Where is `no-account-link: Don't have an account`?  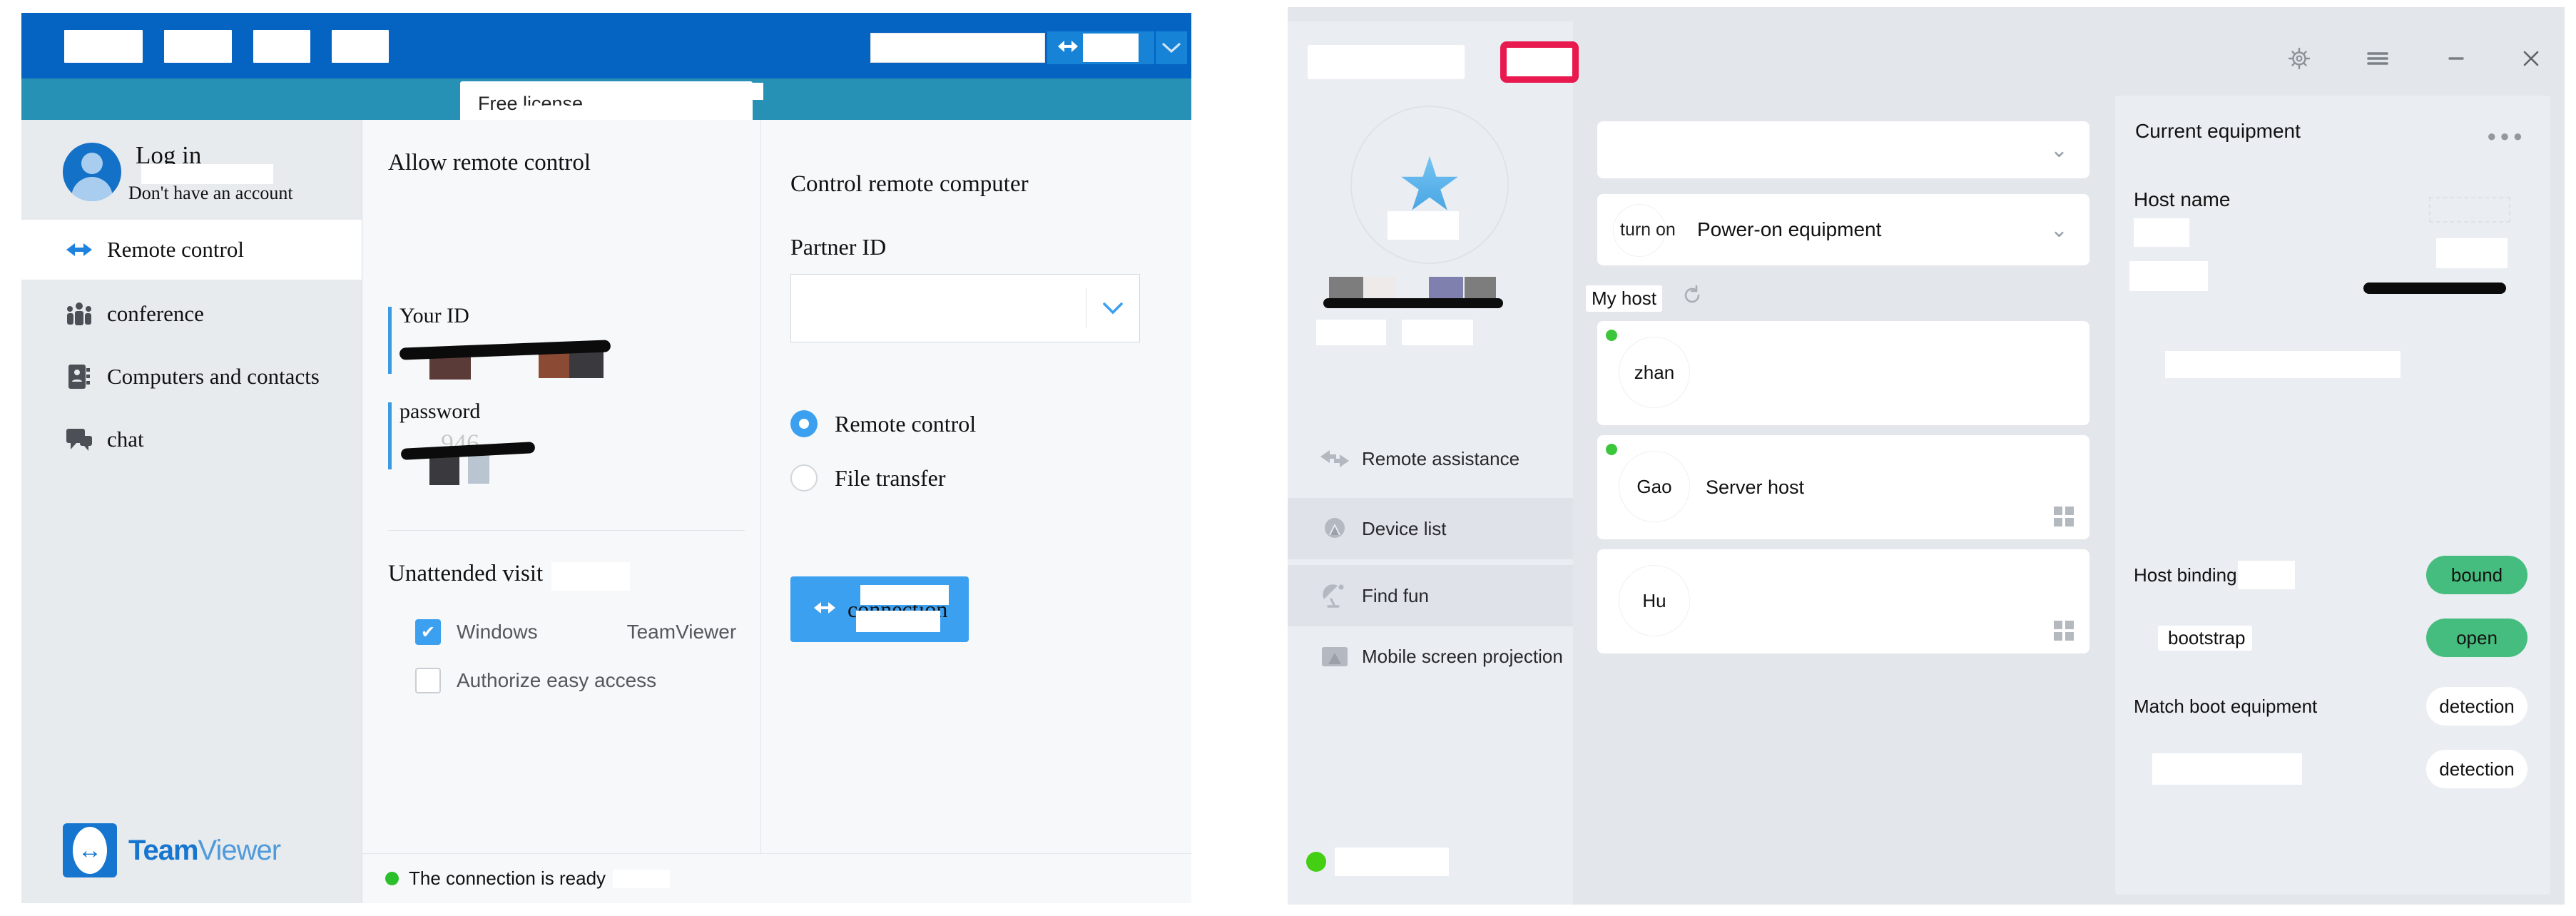 no-account-link: Don't have an account is located at coordinates (210, 193).